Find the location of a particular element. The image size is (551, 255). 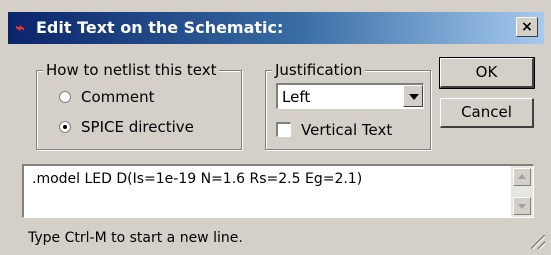

dropdown-arrow-icon is located at coordinates (413, 96).